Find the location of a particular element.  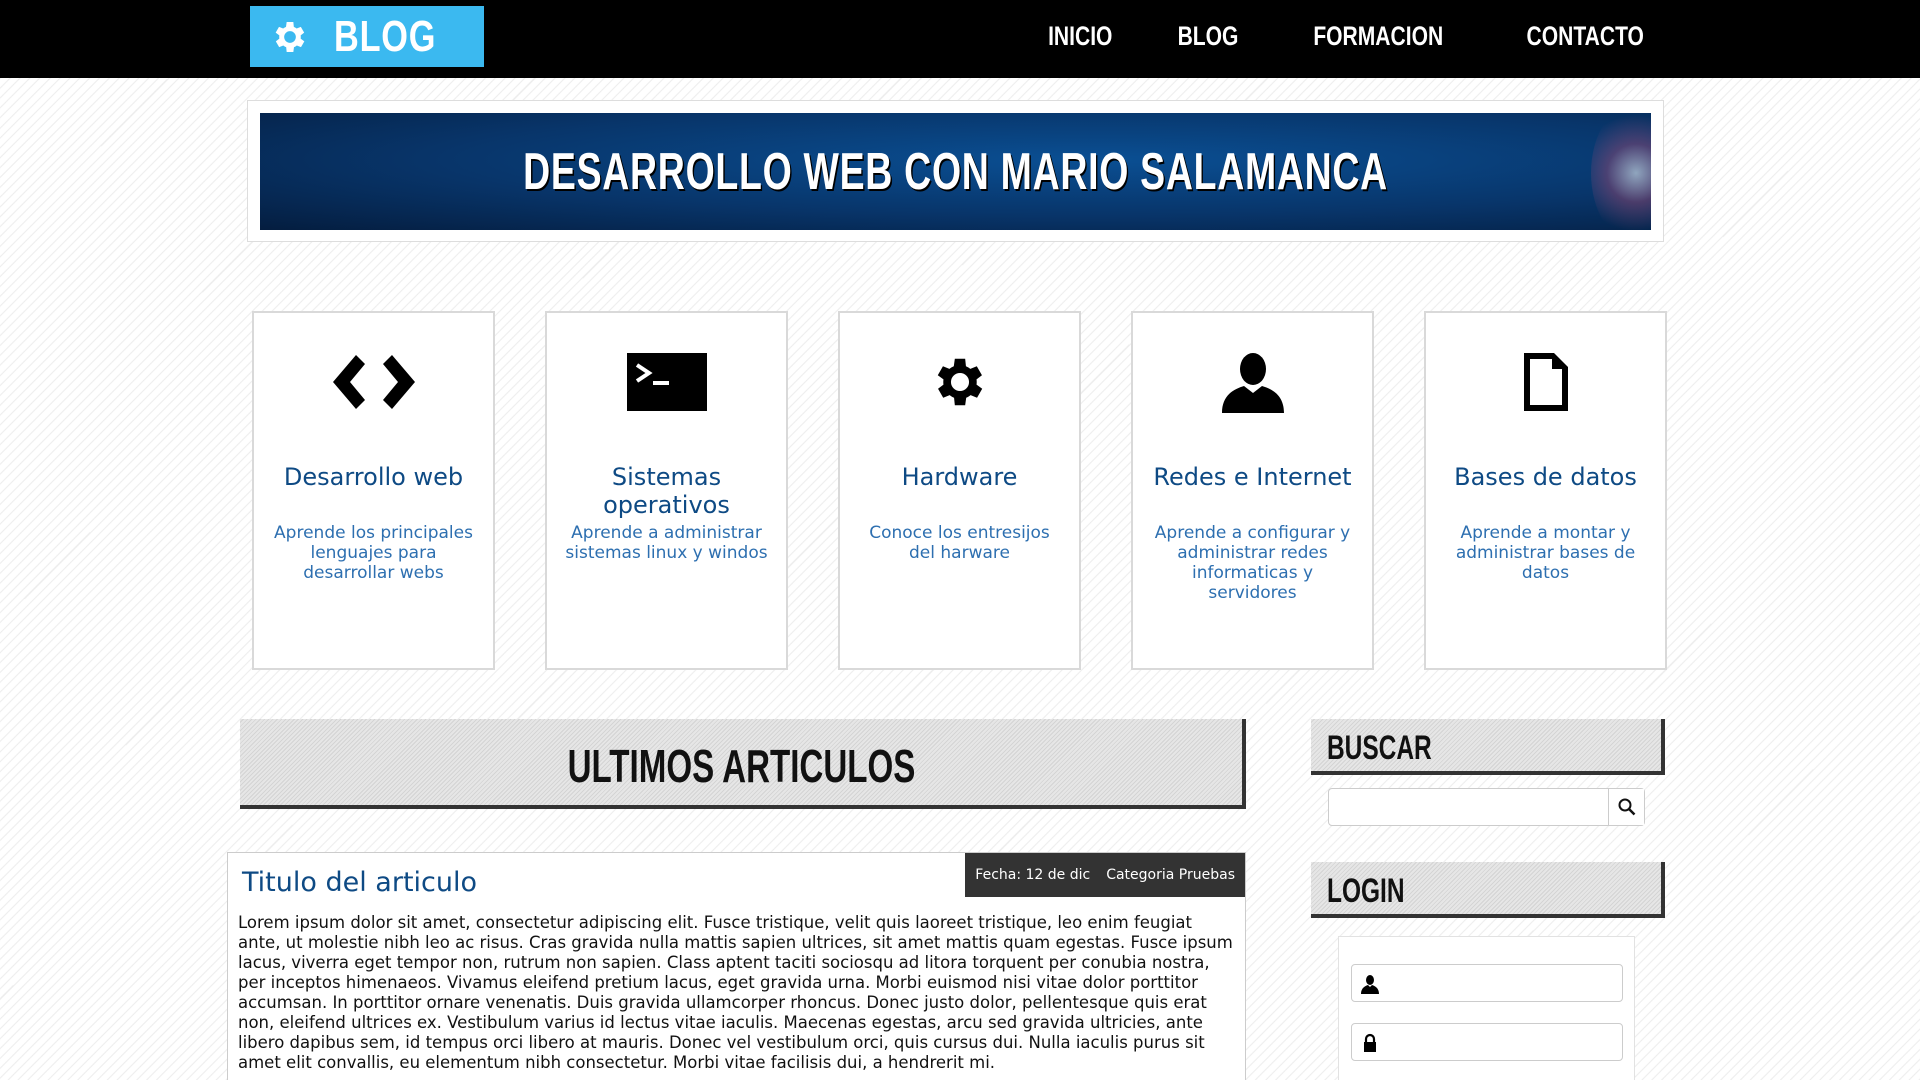

login-title: LOGIN is located at coordinates (1366, 891).